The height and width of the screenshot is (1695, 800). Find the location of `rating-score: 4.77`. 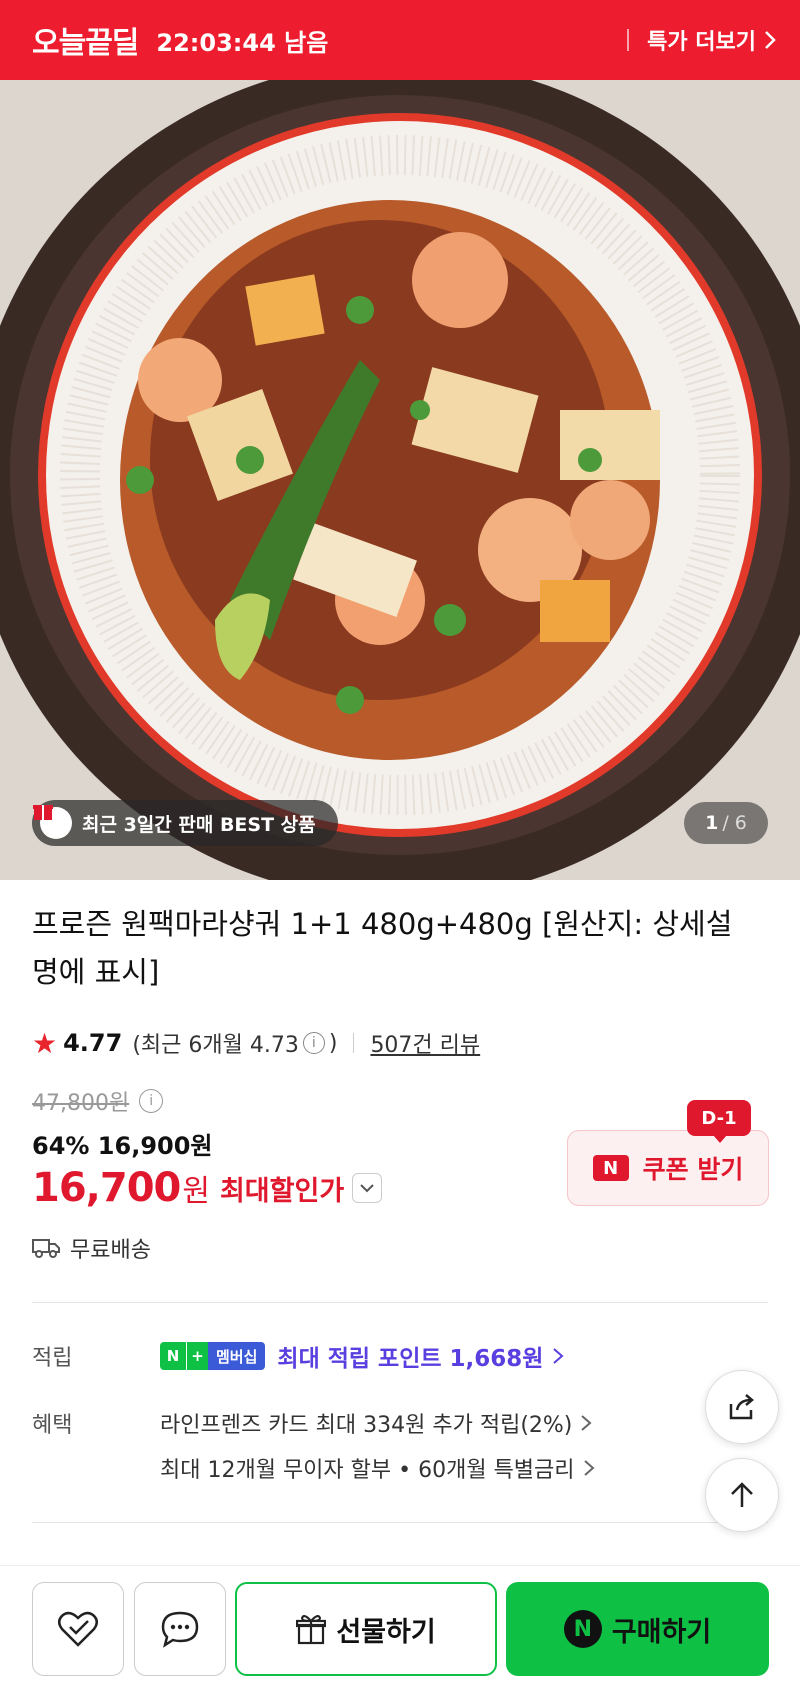

rating-score: 4.77 is located at coordinates (93, 1043).